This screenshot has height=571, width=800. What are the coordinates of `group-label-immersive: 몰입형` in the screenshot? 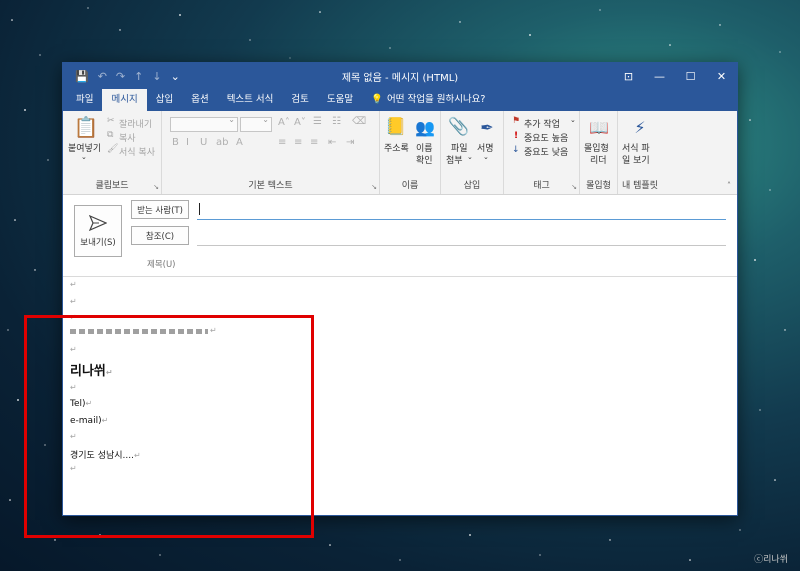 It's located at (598, 186).